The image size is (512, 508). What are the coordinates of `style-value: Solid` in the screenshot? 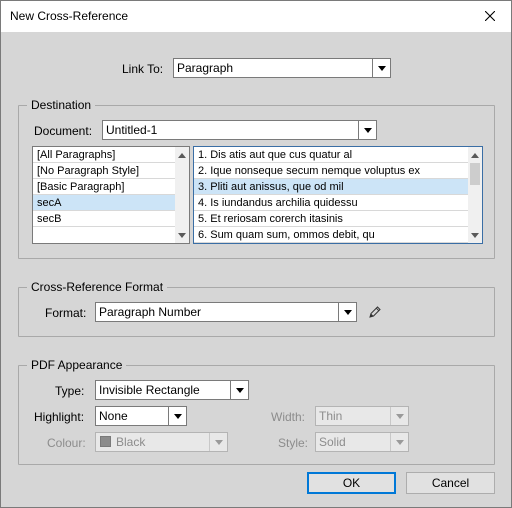 It's located at (332, 442).